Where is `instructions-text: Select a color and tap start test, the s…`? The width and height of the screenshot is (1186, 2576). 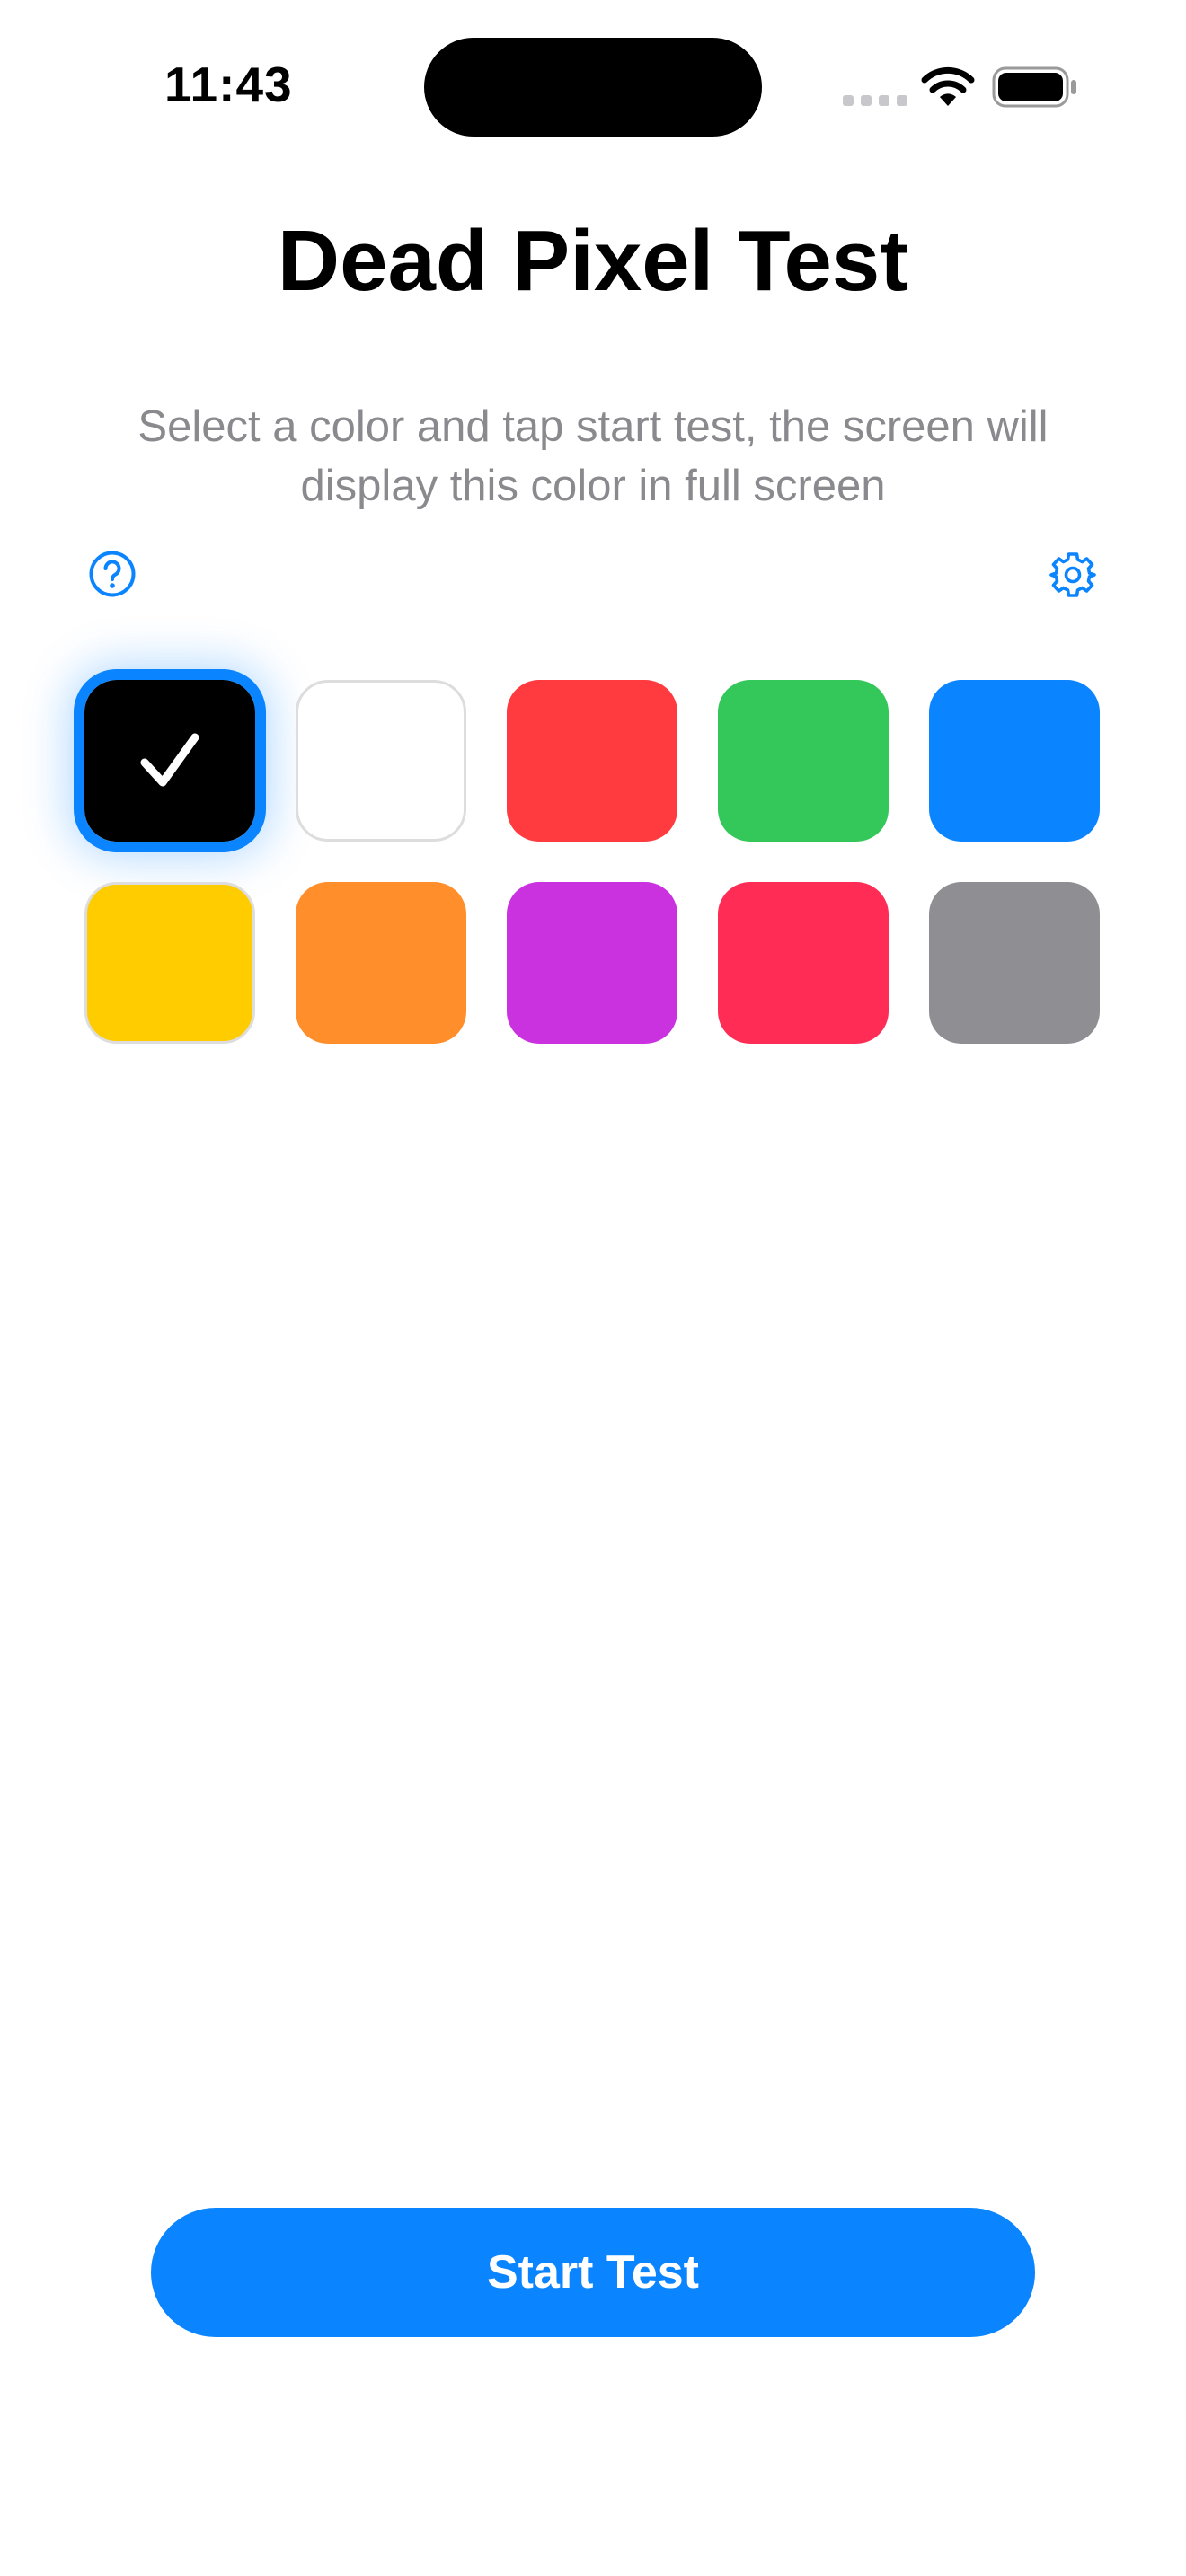 instructions-text: Select a color and tap start test, the s… is located at coordinates (593, 456).